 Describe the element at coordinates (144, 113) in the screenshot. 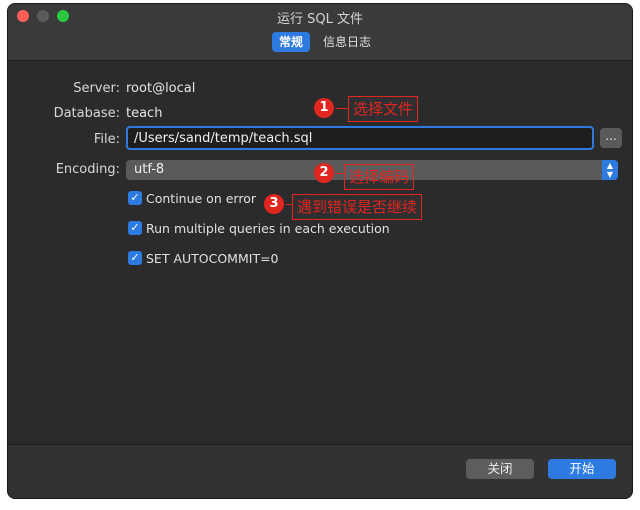

I see `database-value: teach` at that location.